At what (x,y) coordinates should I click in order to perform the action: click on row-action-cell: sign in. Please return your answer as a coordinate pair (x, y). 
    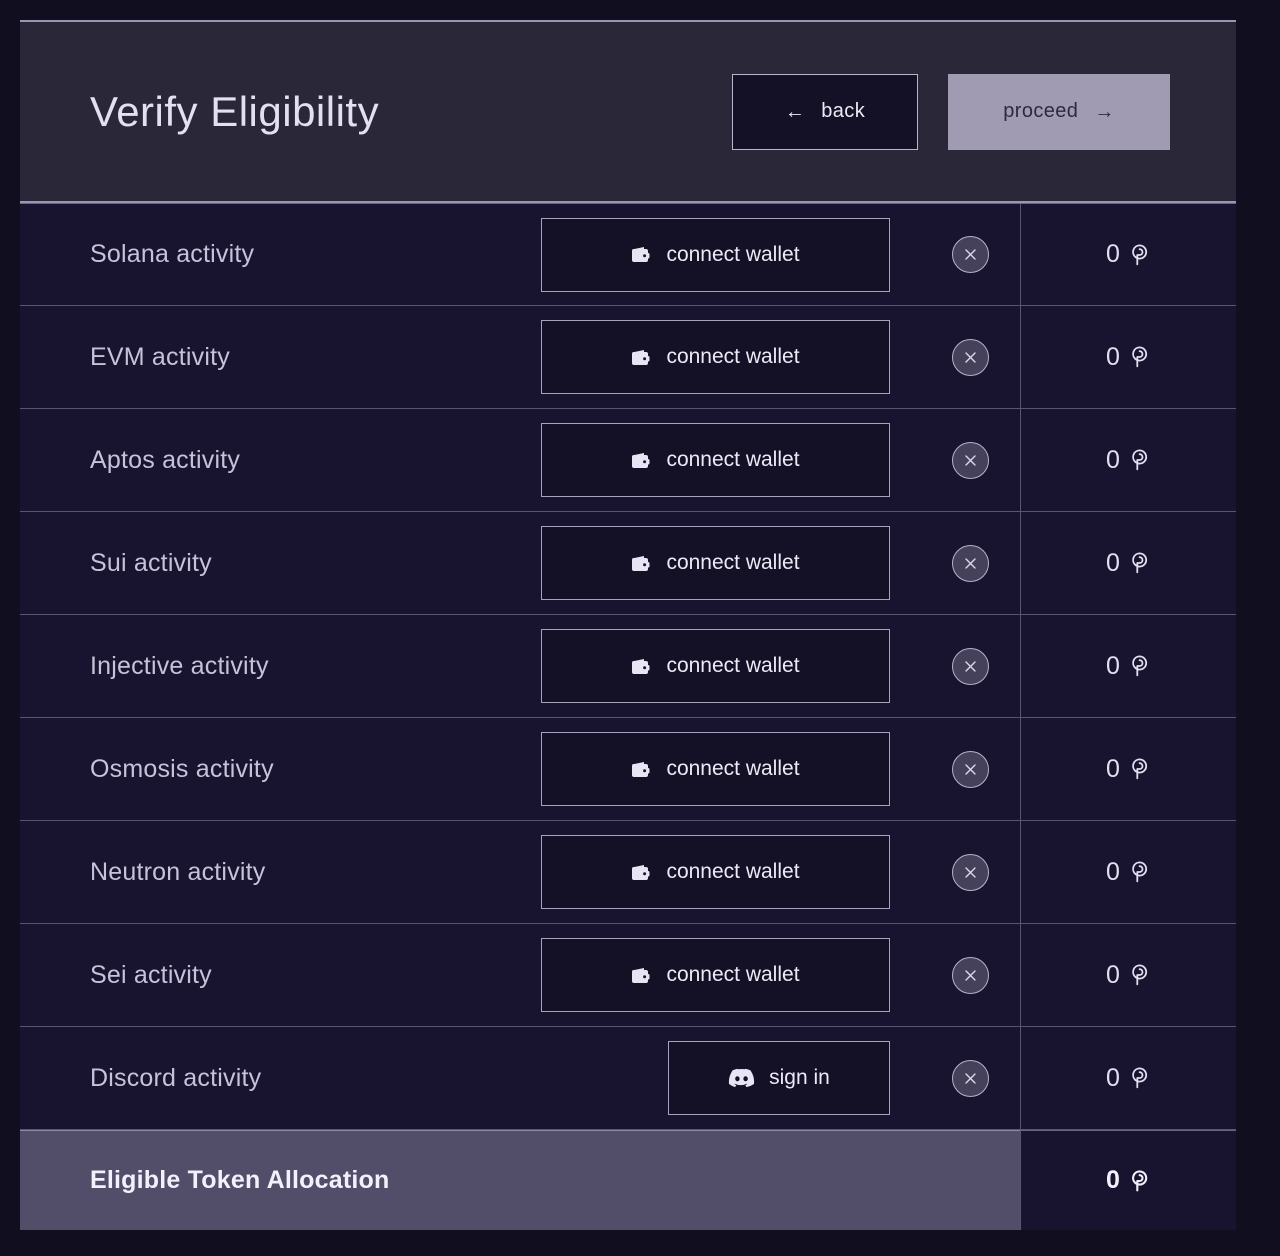
    Looking at the image, I should click on (720, 1078).